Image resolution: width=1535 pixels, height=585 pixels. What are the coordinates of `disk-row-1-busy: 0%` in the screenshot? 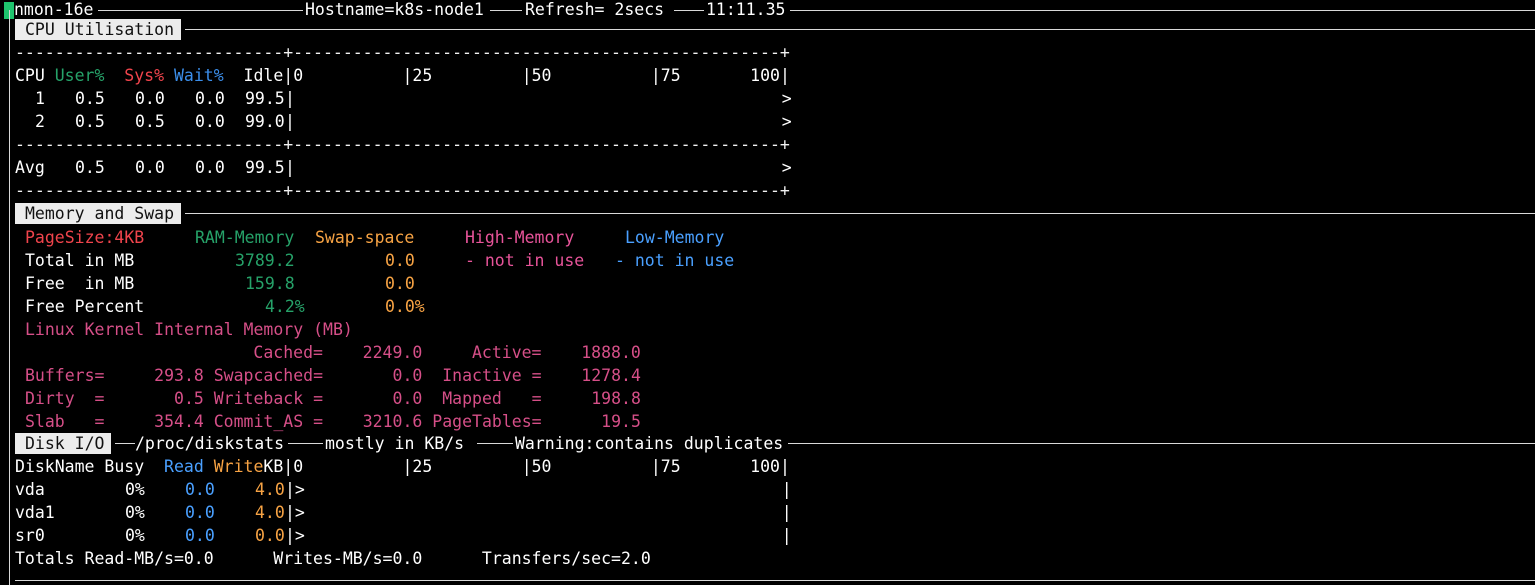 It's located at (135, 489).